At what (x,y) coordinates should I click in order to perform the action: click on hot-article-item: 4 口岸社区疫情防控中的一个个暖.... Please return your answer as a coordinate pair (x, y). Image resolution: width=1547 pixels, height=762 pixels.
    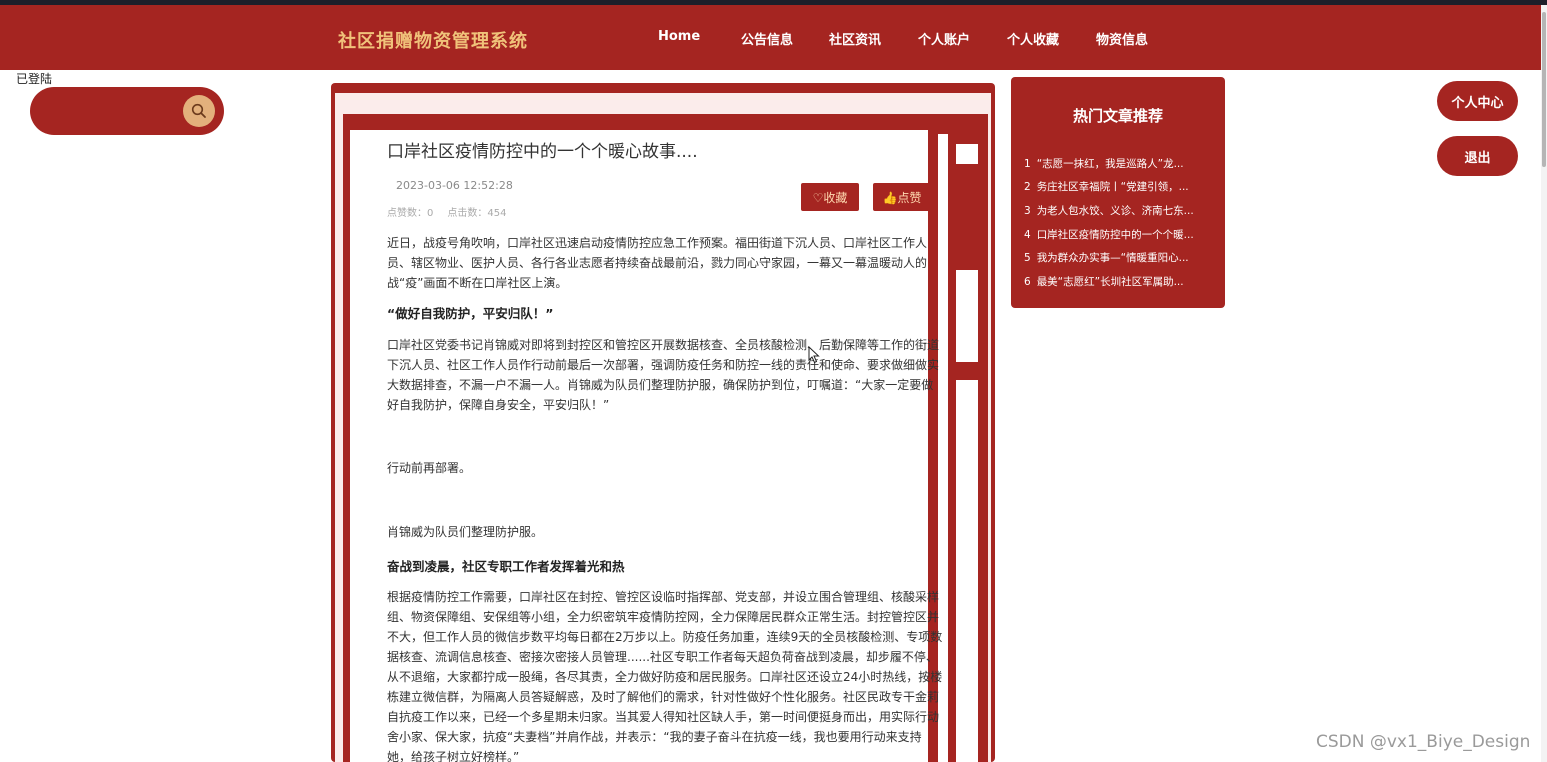
    Looking at the image, I should click on (1119, 234).